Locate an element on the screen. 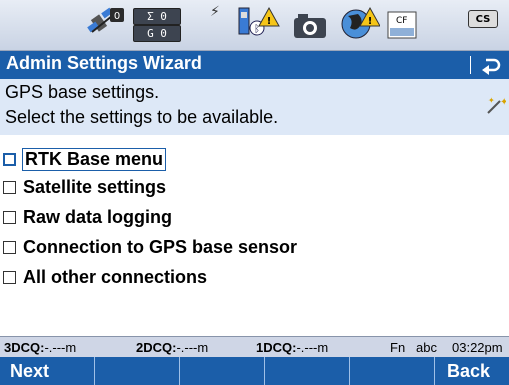  cs-label: CS is located at coordinates (483, 19).